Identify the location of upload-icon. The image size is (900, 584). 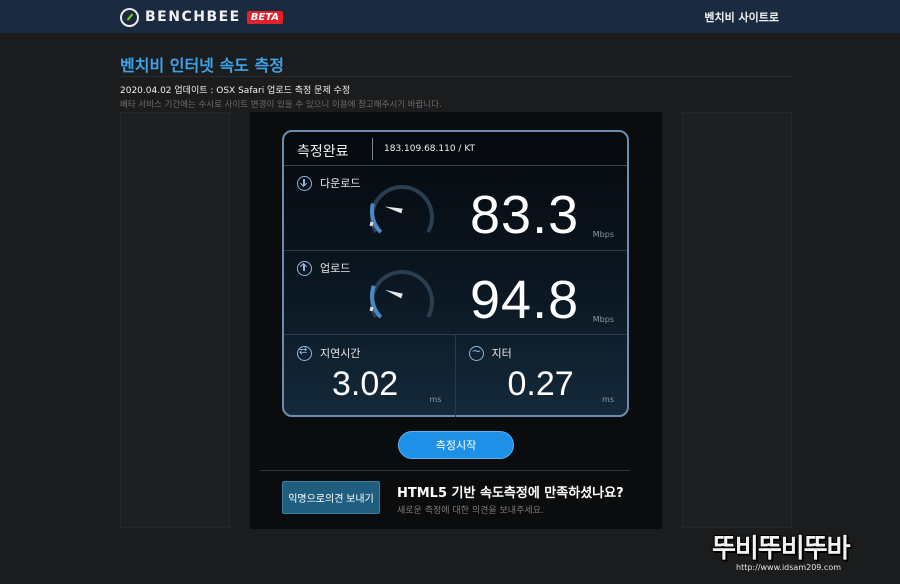
(304, 268).